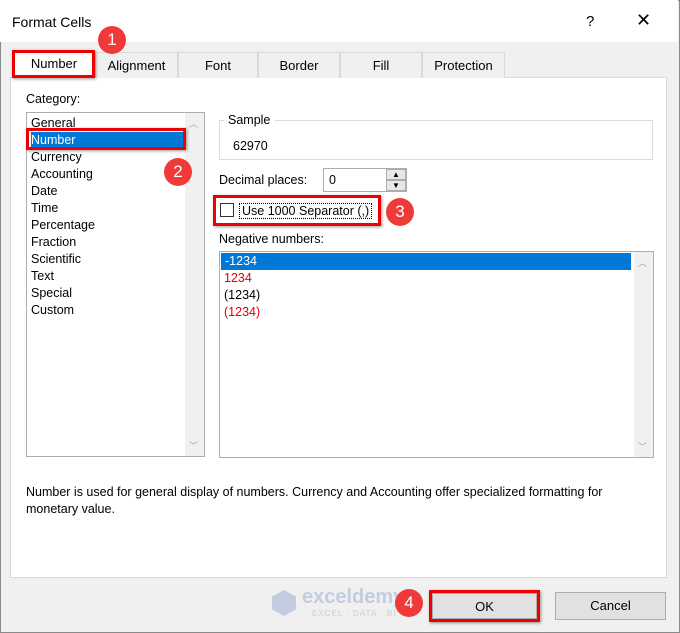 This screenshot has height=633, width=680. Describe the element at coordinates (643, 20) in the screenshot. I see `close-button: ✕` at that location.